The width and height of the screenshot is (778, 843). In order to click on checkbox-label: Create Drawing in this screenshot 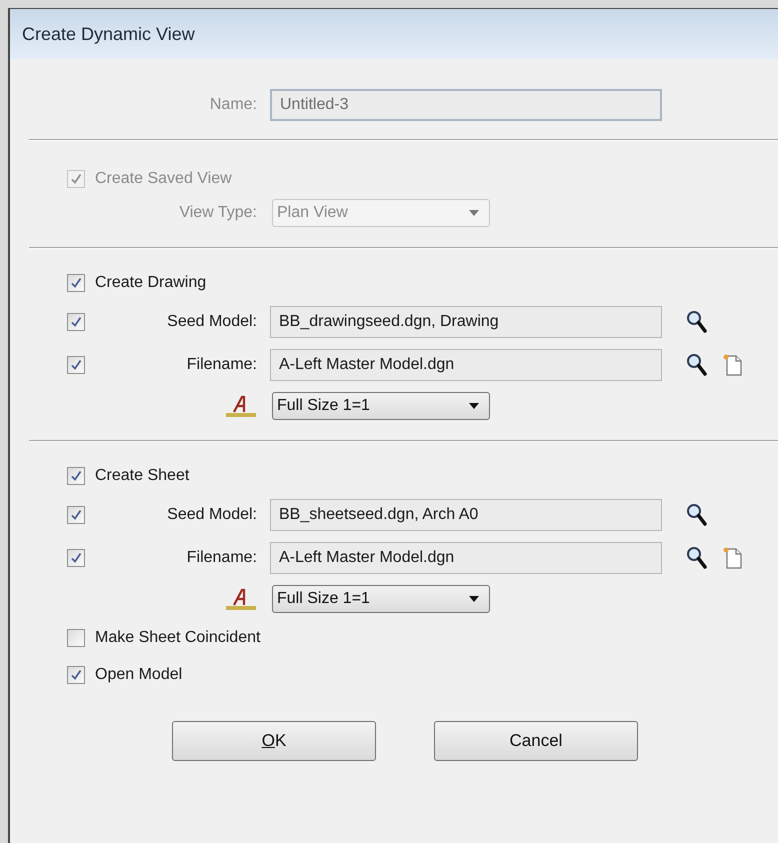, I will do `click(150, 283)`.